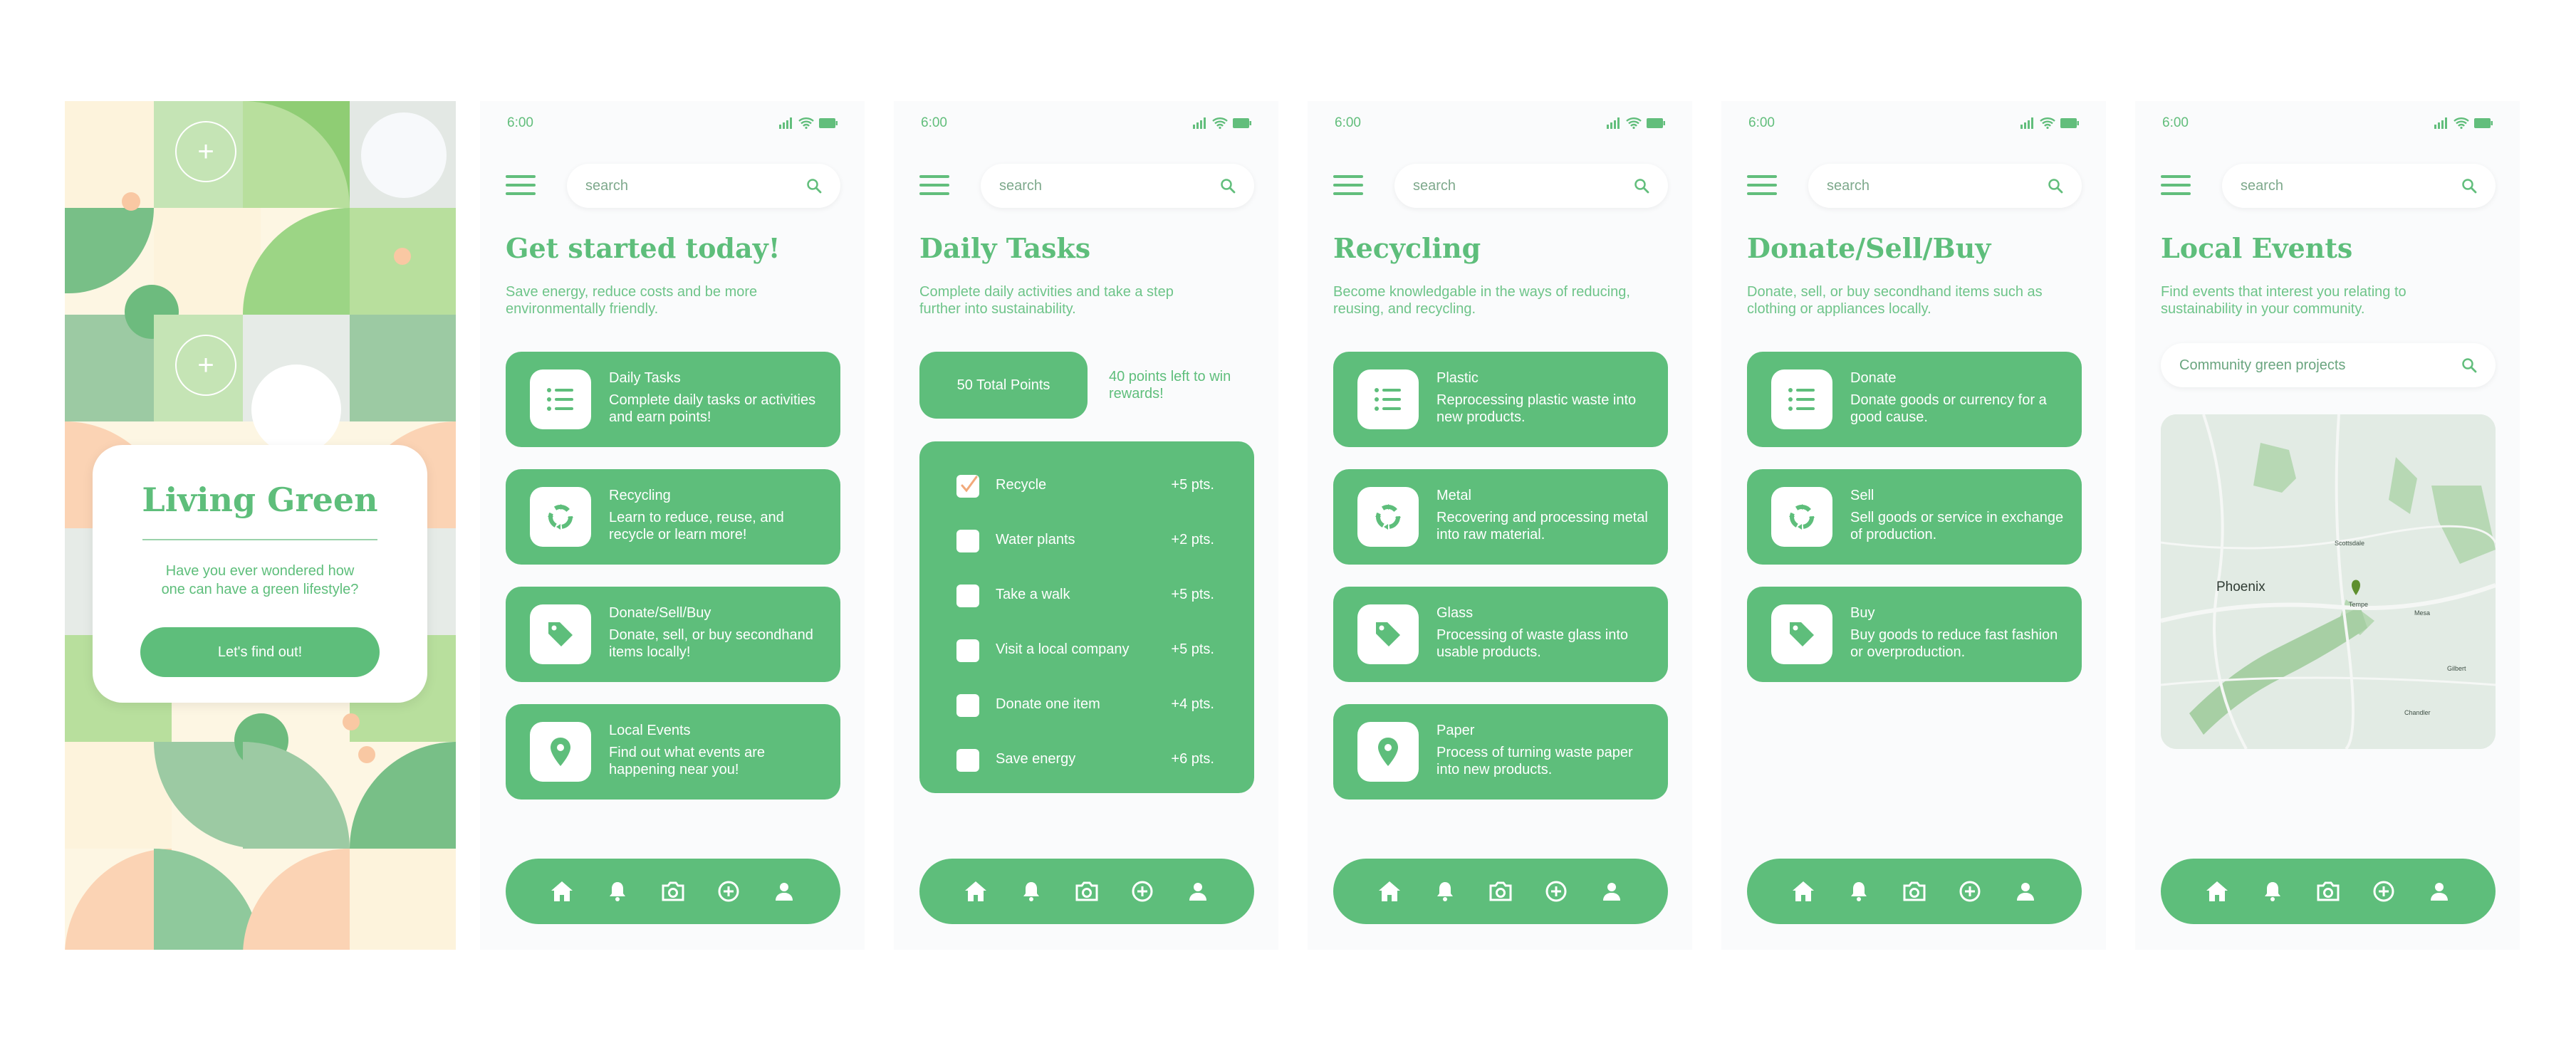 The image size is (2576, 1043). What do you see at coordinates (205, 365) in the screenshot?
I see `plus-circle-icon: +` at bounding box center [205, 365].